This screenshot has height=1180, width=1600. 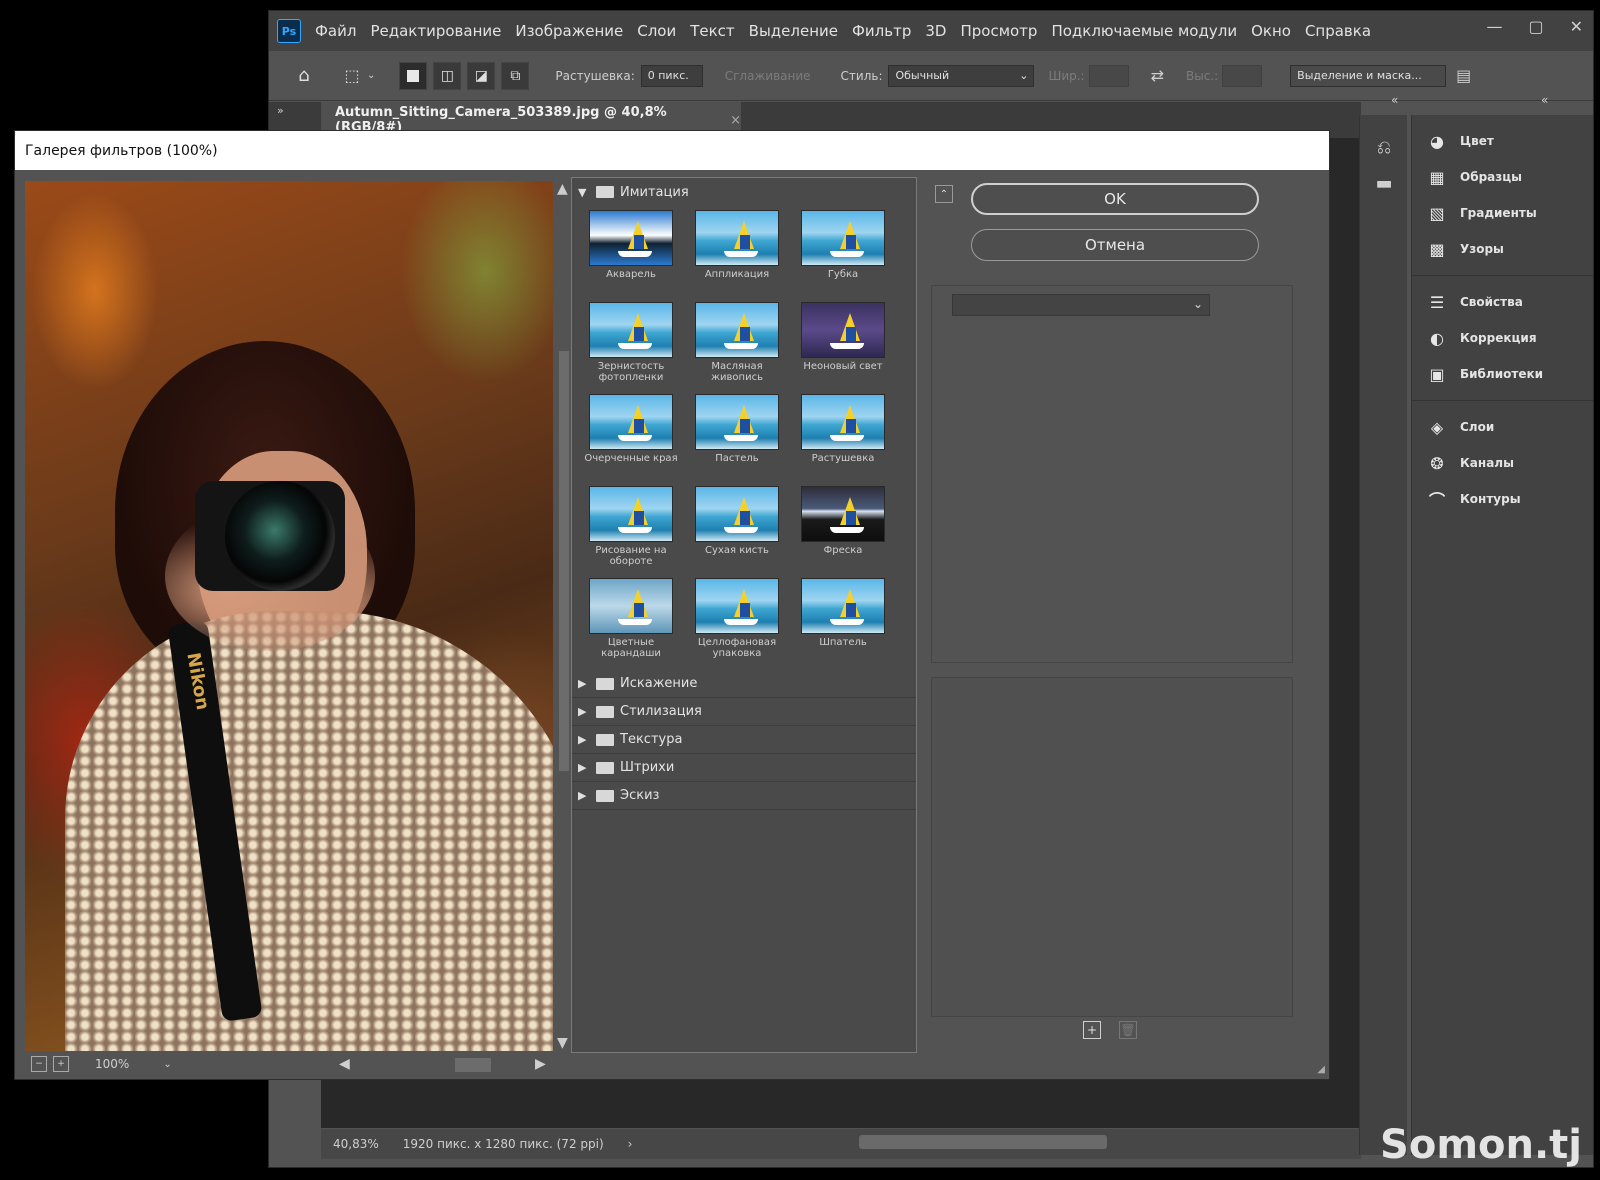 I want to click on menu-plugins: Подключаемые модули, so click(x=1144, y=31).